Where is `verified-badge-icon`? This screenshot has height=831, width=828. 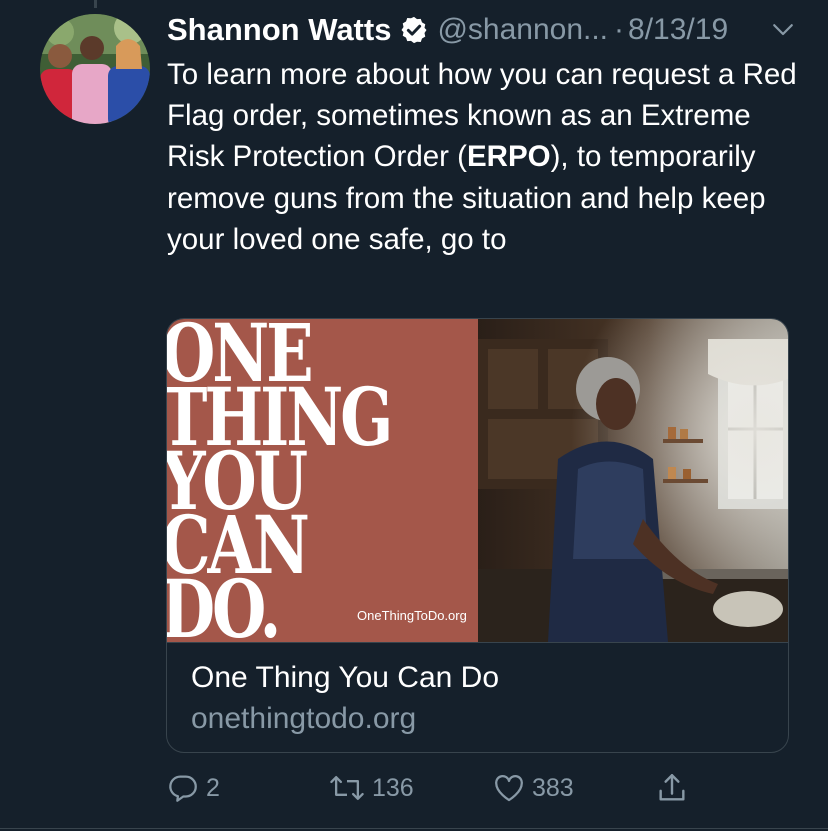
verified-badge-icon is located at coordinates (414, 30).